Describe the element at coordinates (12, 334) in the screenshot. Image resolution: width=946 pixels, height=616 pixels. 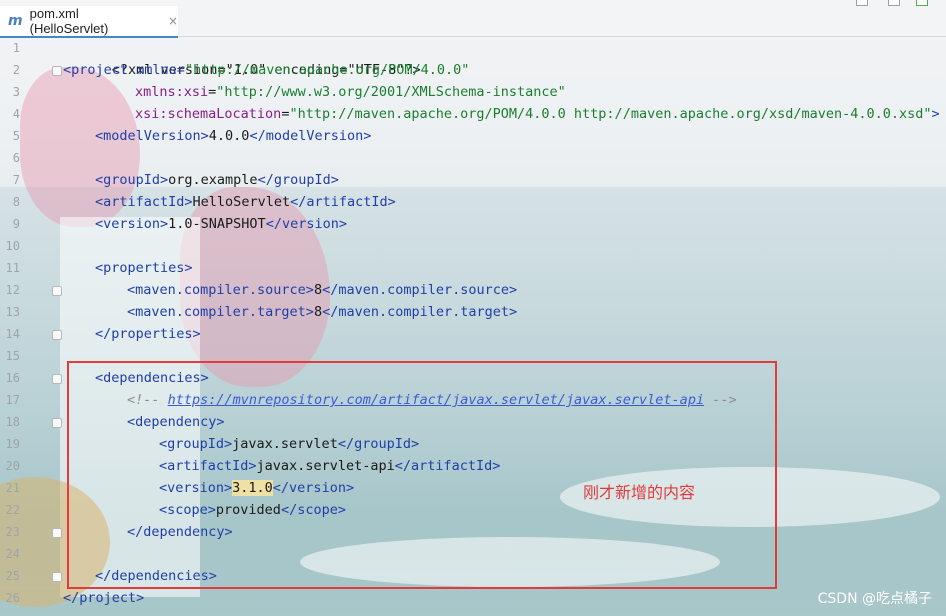
I see `line-number: 14` at that location.